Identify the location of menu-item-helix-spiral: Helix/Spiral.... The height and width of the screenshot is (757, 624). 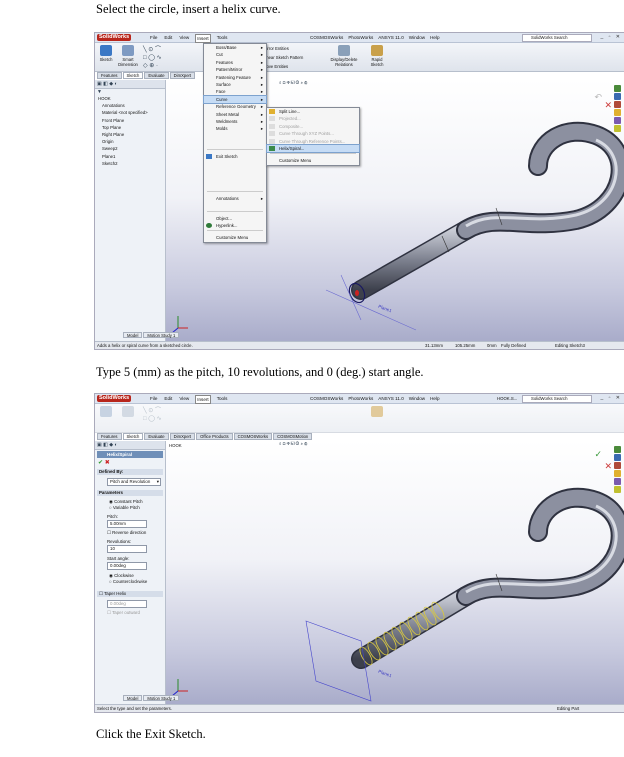
(313, 148).